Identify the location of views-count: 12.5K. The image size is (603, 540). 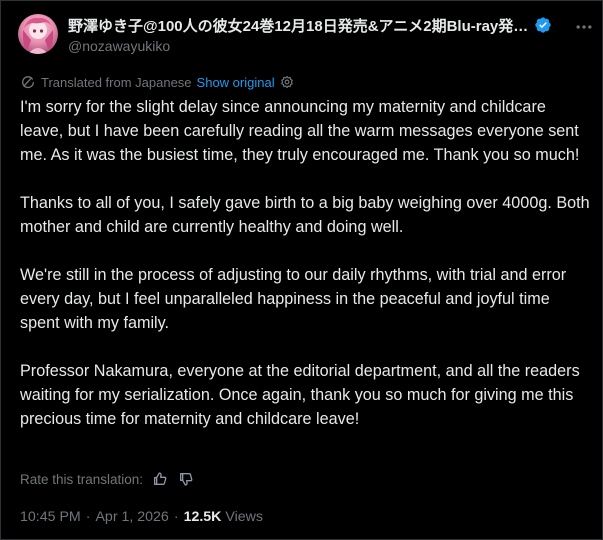
(202, 517).